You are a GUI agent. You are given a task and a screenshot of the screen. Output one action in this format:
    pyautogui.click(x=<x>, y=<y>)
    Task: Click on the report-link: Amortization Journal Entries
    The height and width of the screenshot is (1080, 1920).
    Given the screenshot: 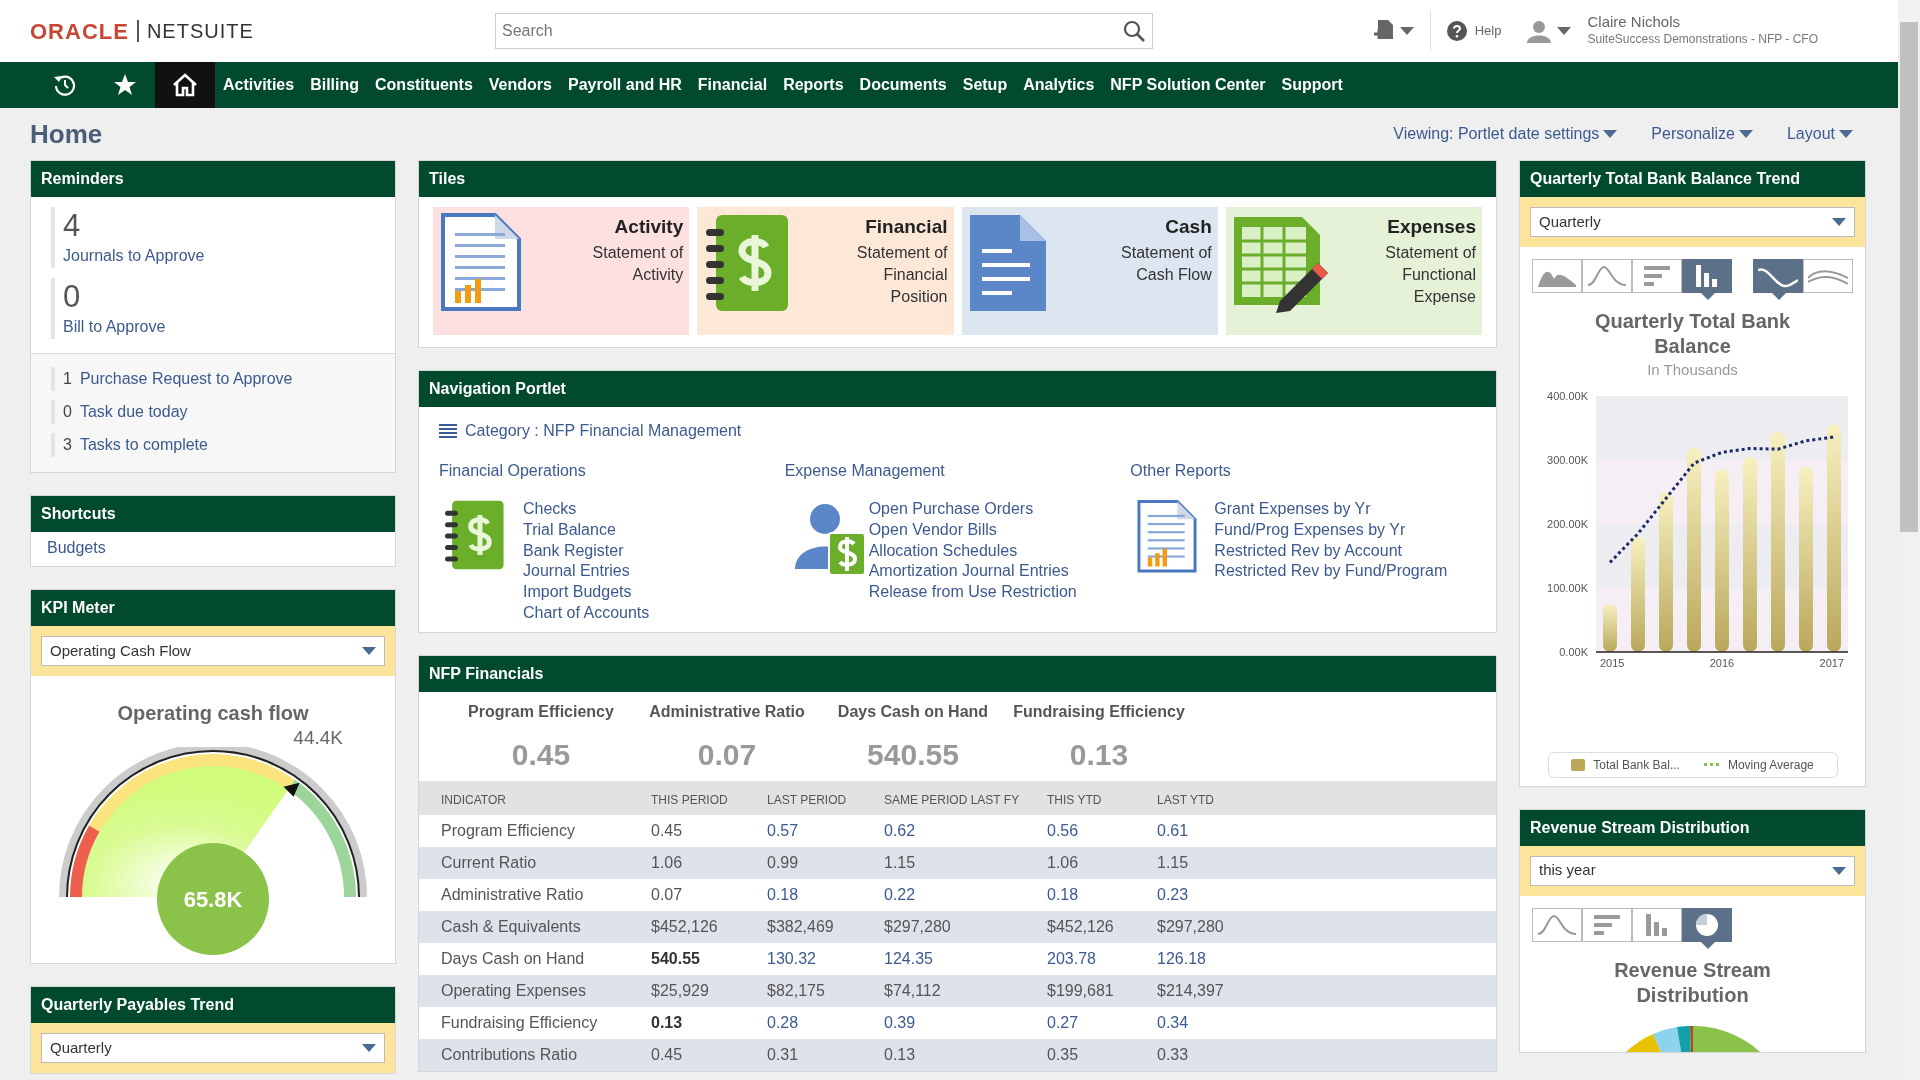 What is the action you would take?
    pyautogui.click(x=972, y=572)
    